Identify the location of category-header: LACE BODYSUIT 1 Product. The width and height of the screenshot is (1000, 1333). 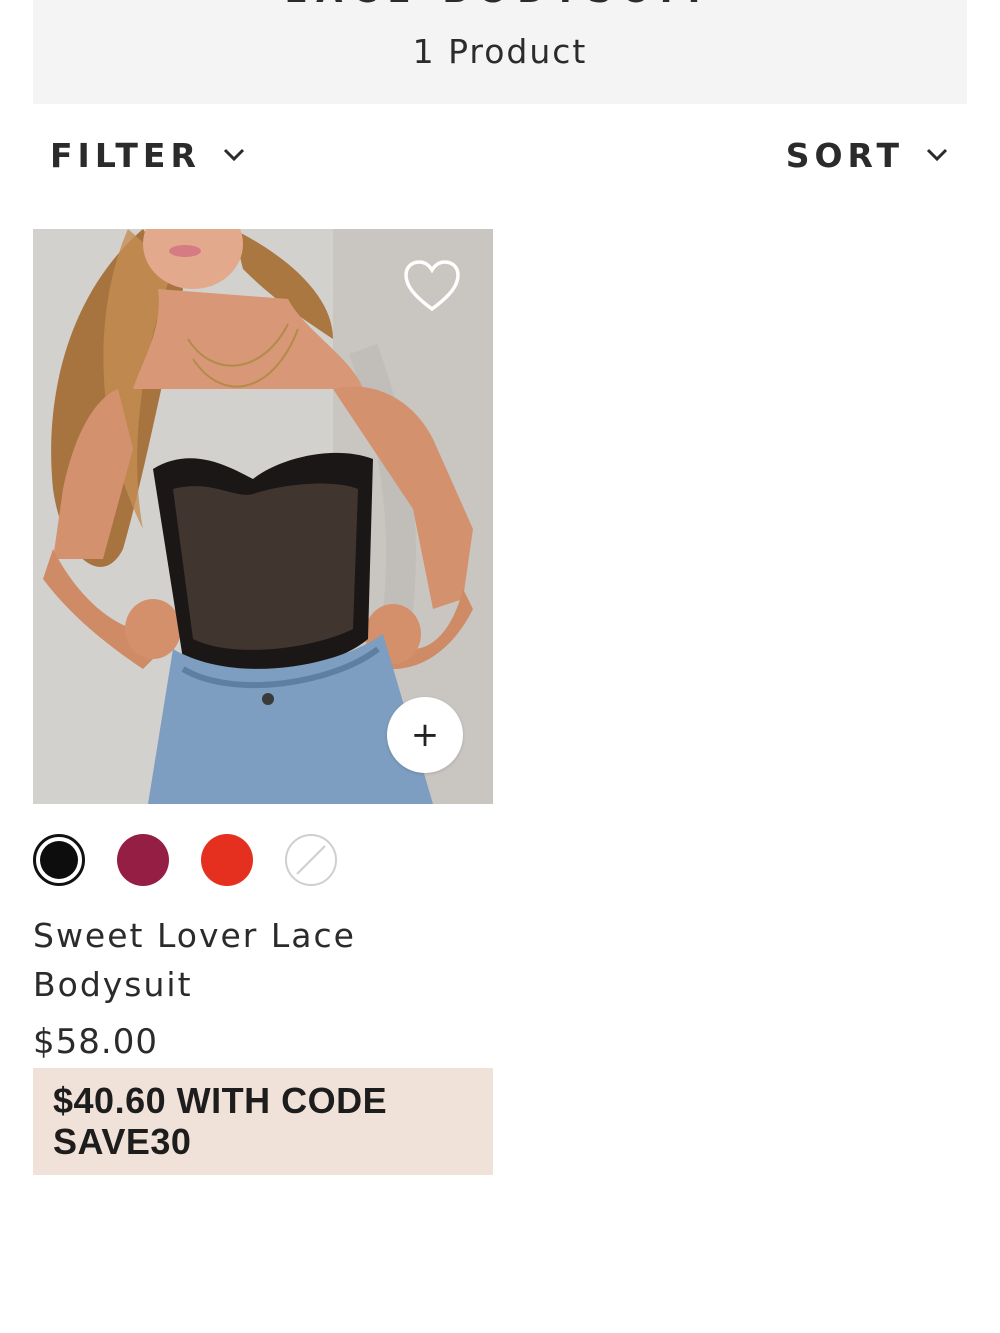
(500, 52).